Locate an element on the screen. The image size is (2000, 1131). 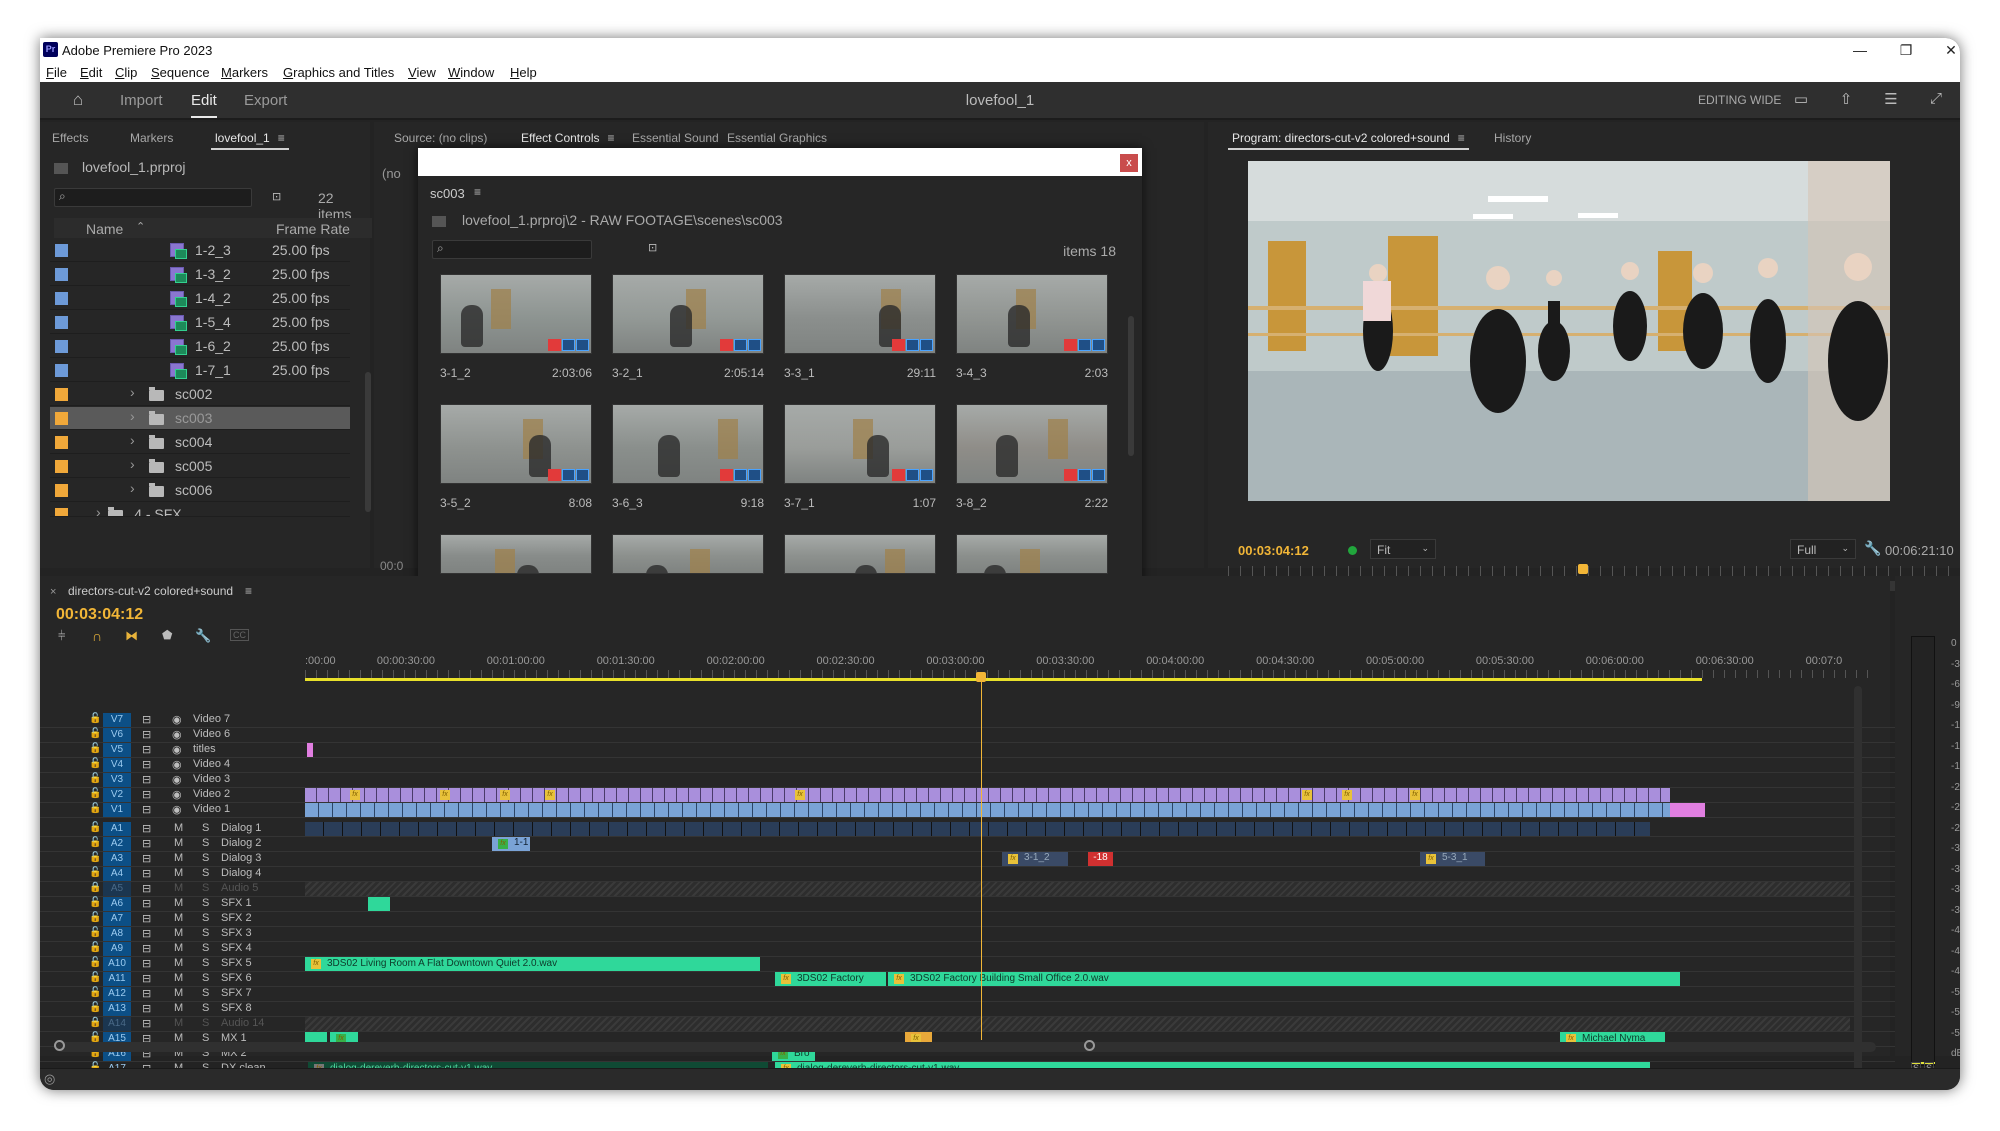
track-target-toggle: V6 is located at coordinates (117, 735).